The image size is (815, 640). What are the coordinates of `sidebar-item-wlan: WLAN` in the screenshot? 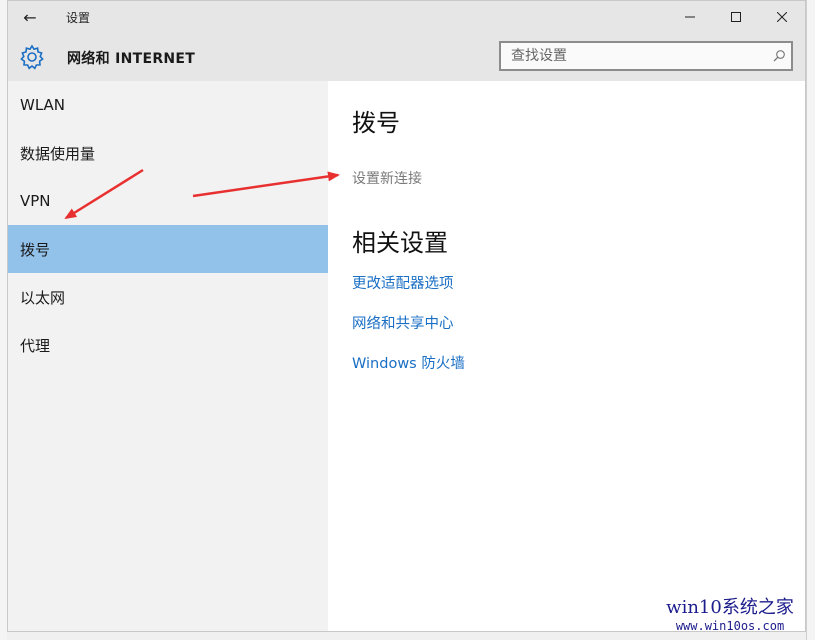 It's located at (168, 105).